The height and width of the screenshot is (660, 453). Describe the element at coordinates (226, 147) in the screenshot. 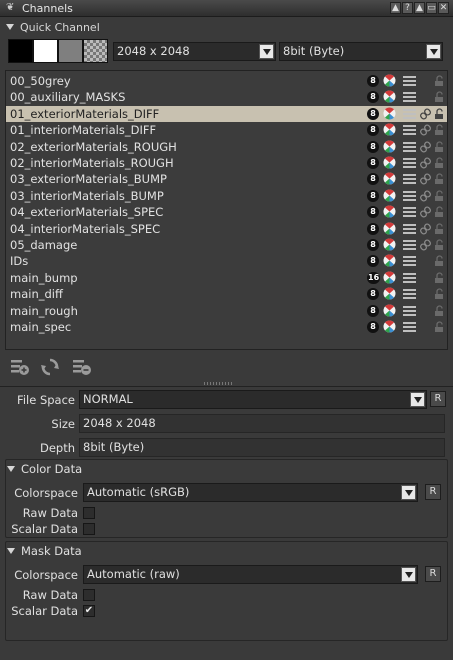

I see `channel-row: 02_exteriorMaterials_ROUGH 8` at that location.